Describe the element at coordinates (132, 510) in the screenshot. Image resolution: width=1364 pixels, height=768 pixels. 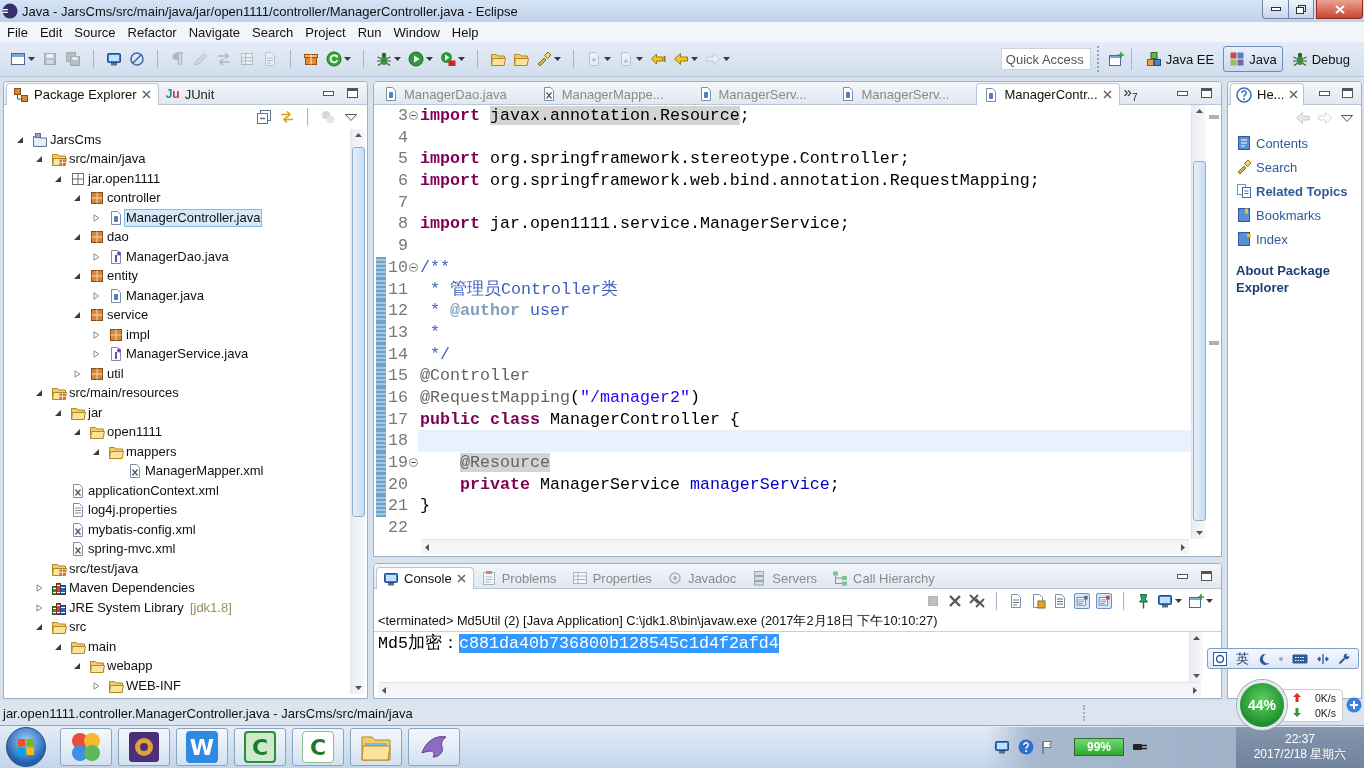
I see `tree-item: log4j.properties` at that location.